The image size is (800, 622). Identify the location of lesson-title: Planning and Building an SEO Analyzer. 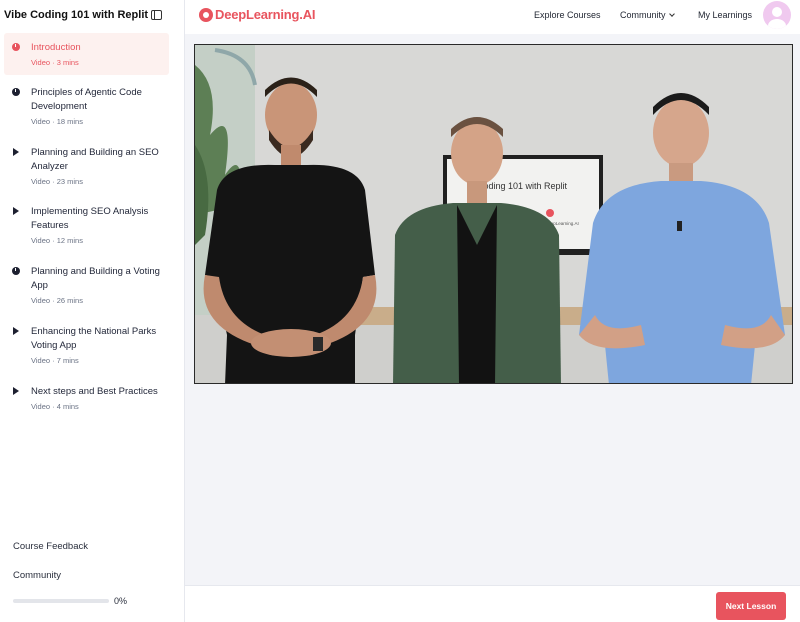
(95, 159).